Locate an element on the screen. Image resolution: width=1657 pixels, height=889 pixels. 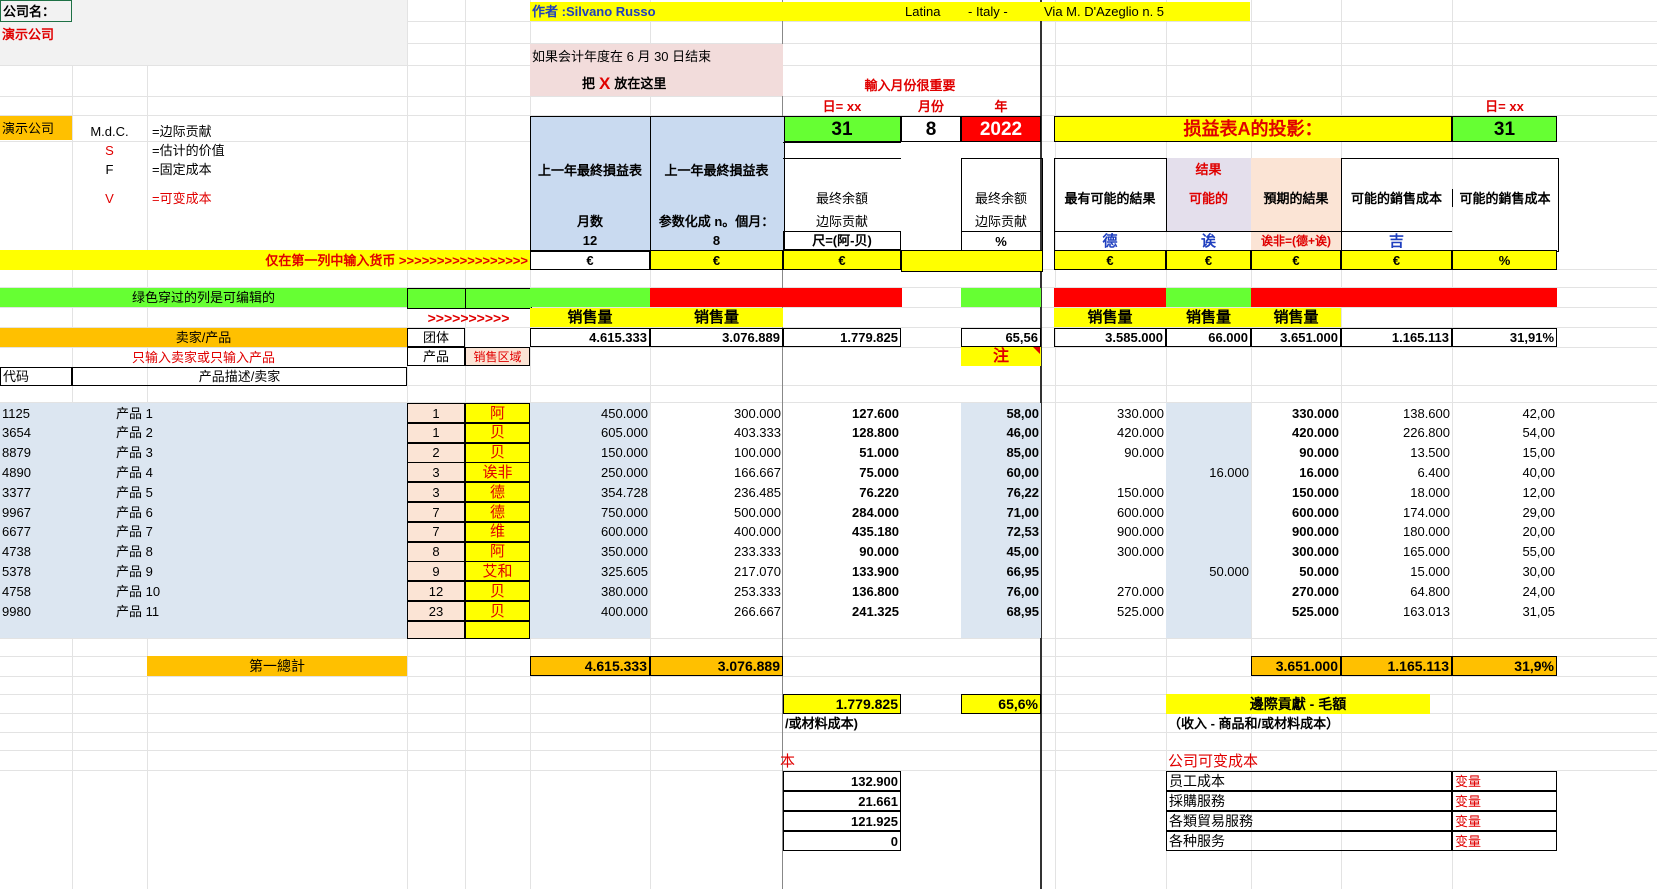
cost-pct: 55,00 is located at coordinates (1504, 552).